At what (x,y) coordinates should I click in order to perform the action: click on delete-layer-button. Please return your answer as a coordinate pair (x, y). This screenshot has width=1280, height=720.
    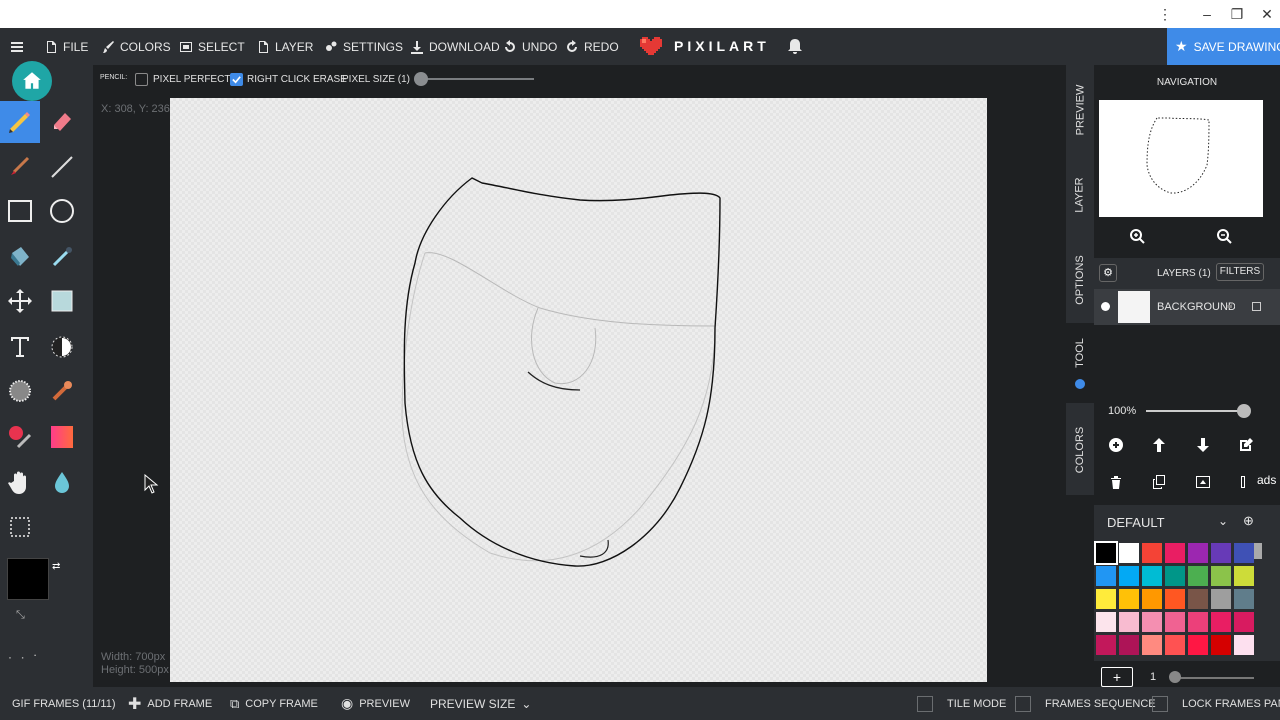
    Looking at the image, I should click on (1116, 482).